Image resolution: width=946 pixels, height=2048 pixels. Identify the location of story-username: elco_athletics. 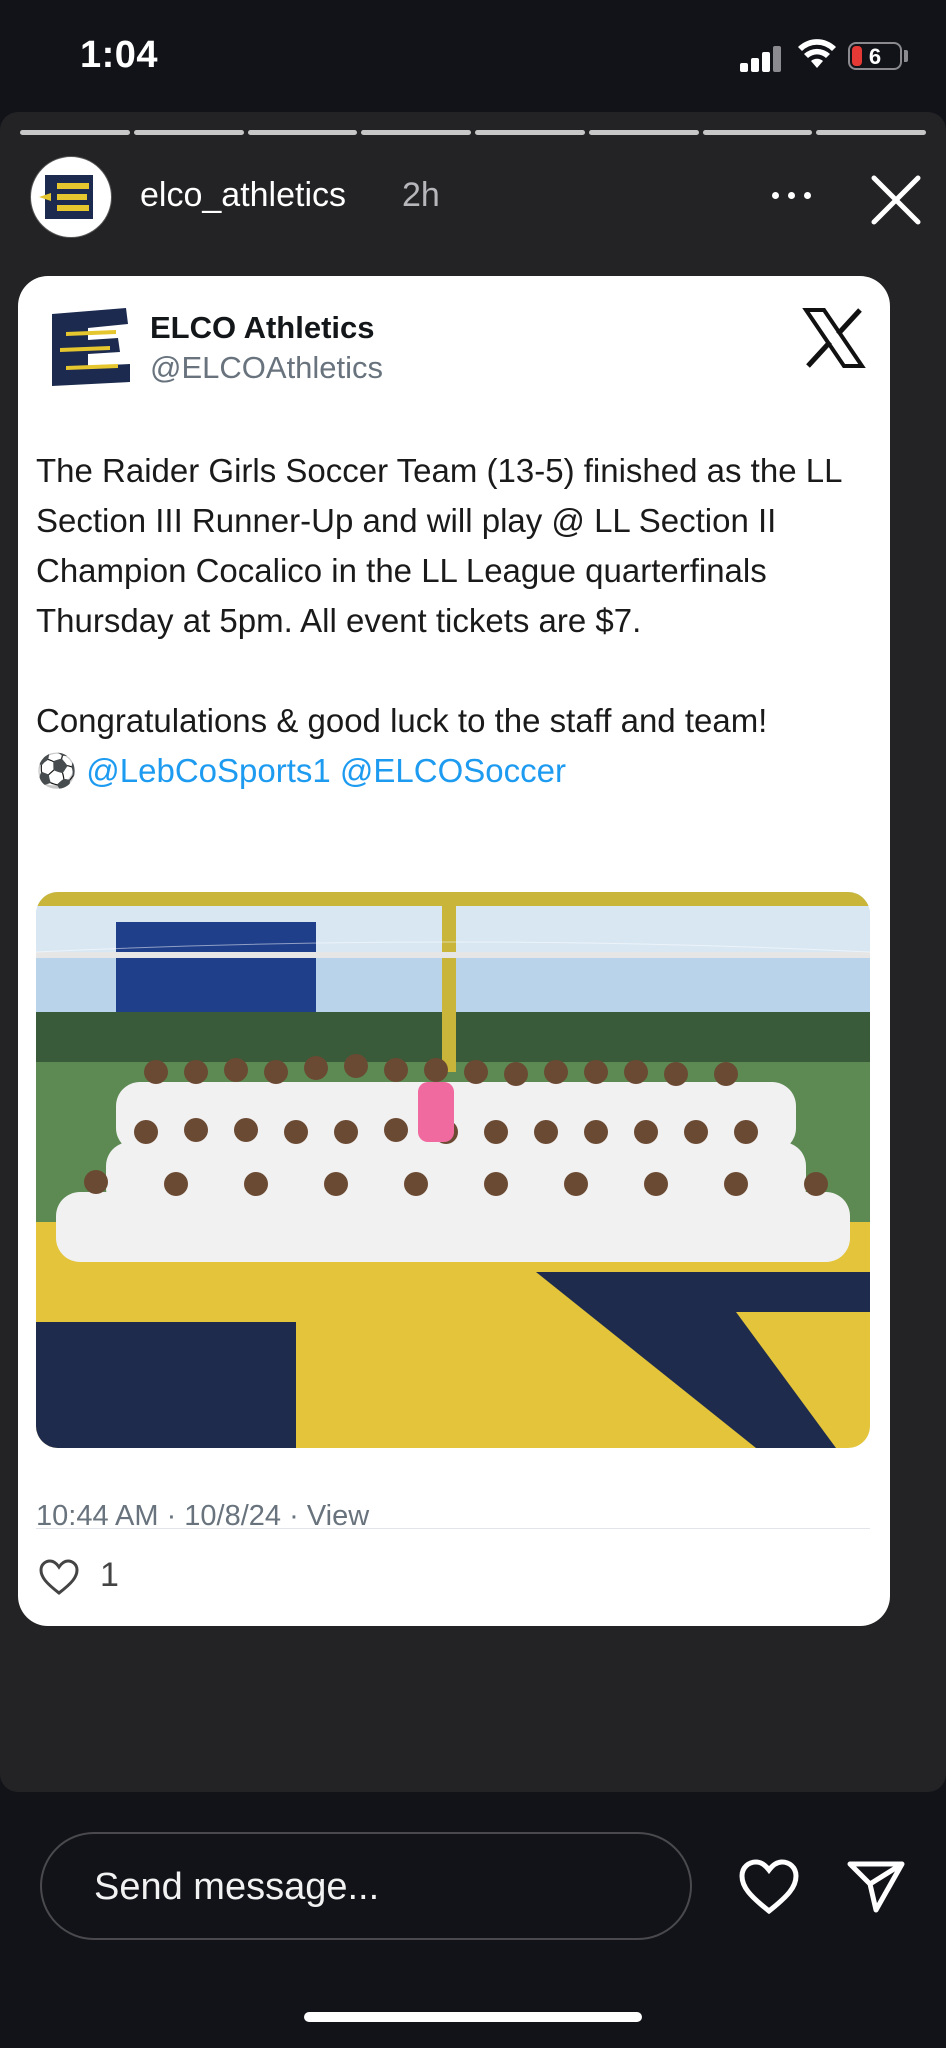
(243, 195).